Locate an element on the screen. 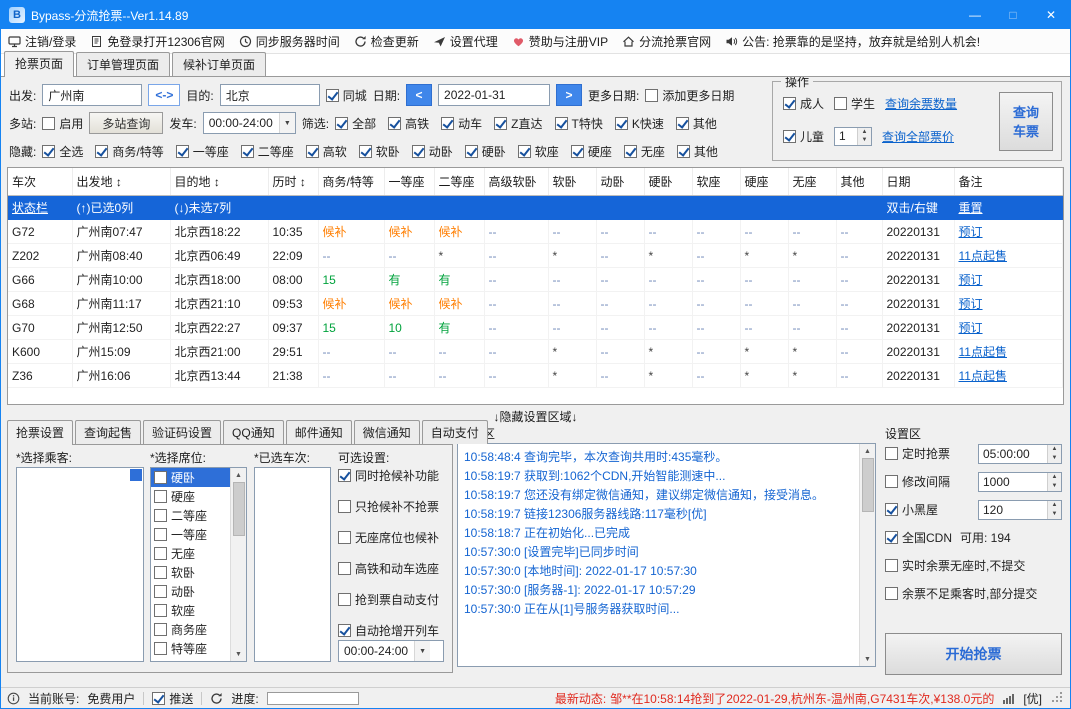 The width and height of the screenshot is (1071, 709). seat-item-4-checkbox is located at coordinates (160, 534).